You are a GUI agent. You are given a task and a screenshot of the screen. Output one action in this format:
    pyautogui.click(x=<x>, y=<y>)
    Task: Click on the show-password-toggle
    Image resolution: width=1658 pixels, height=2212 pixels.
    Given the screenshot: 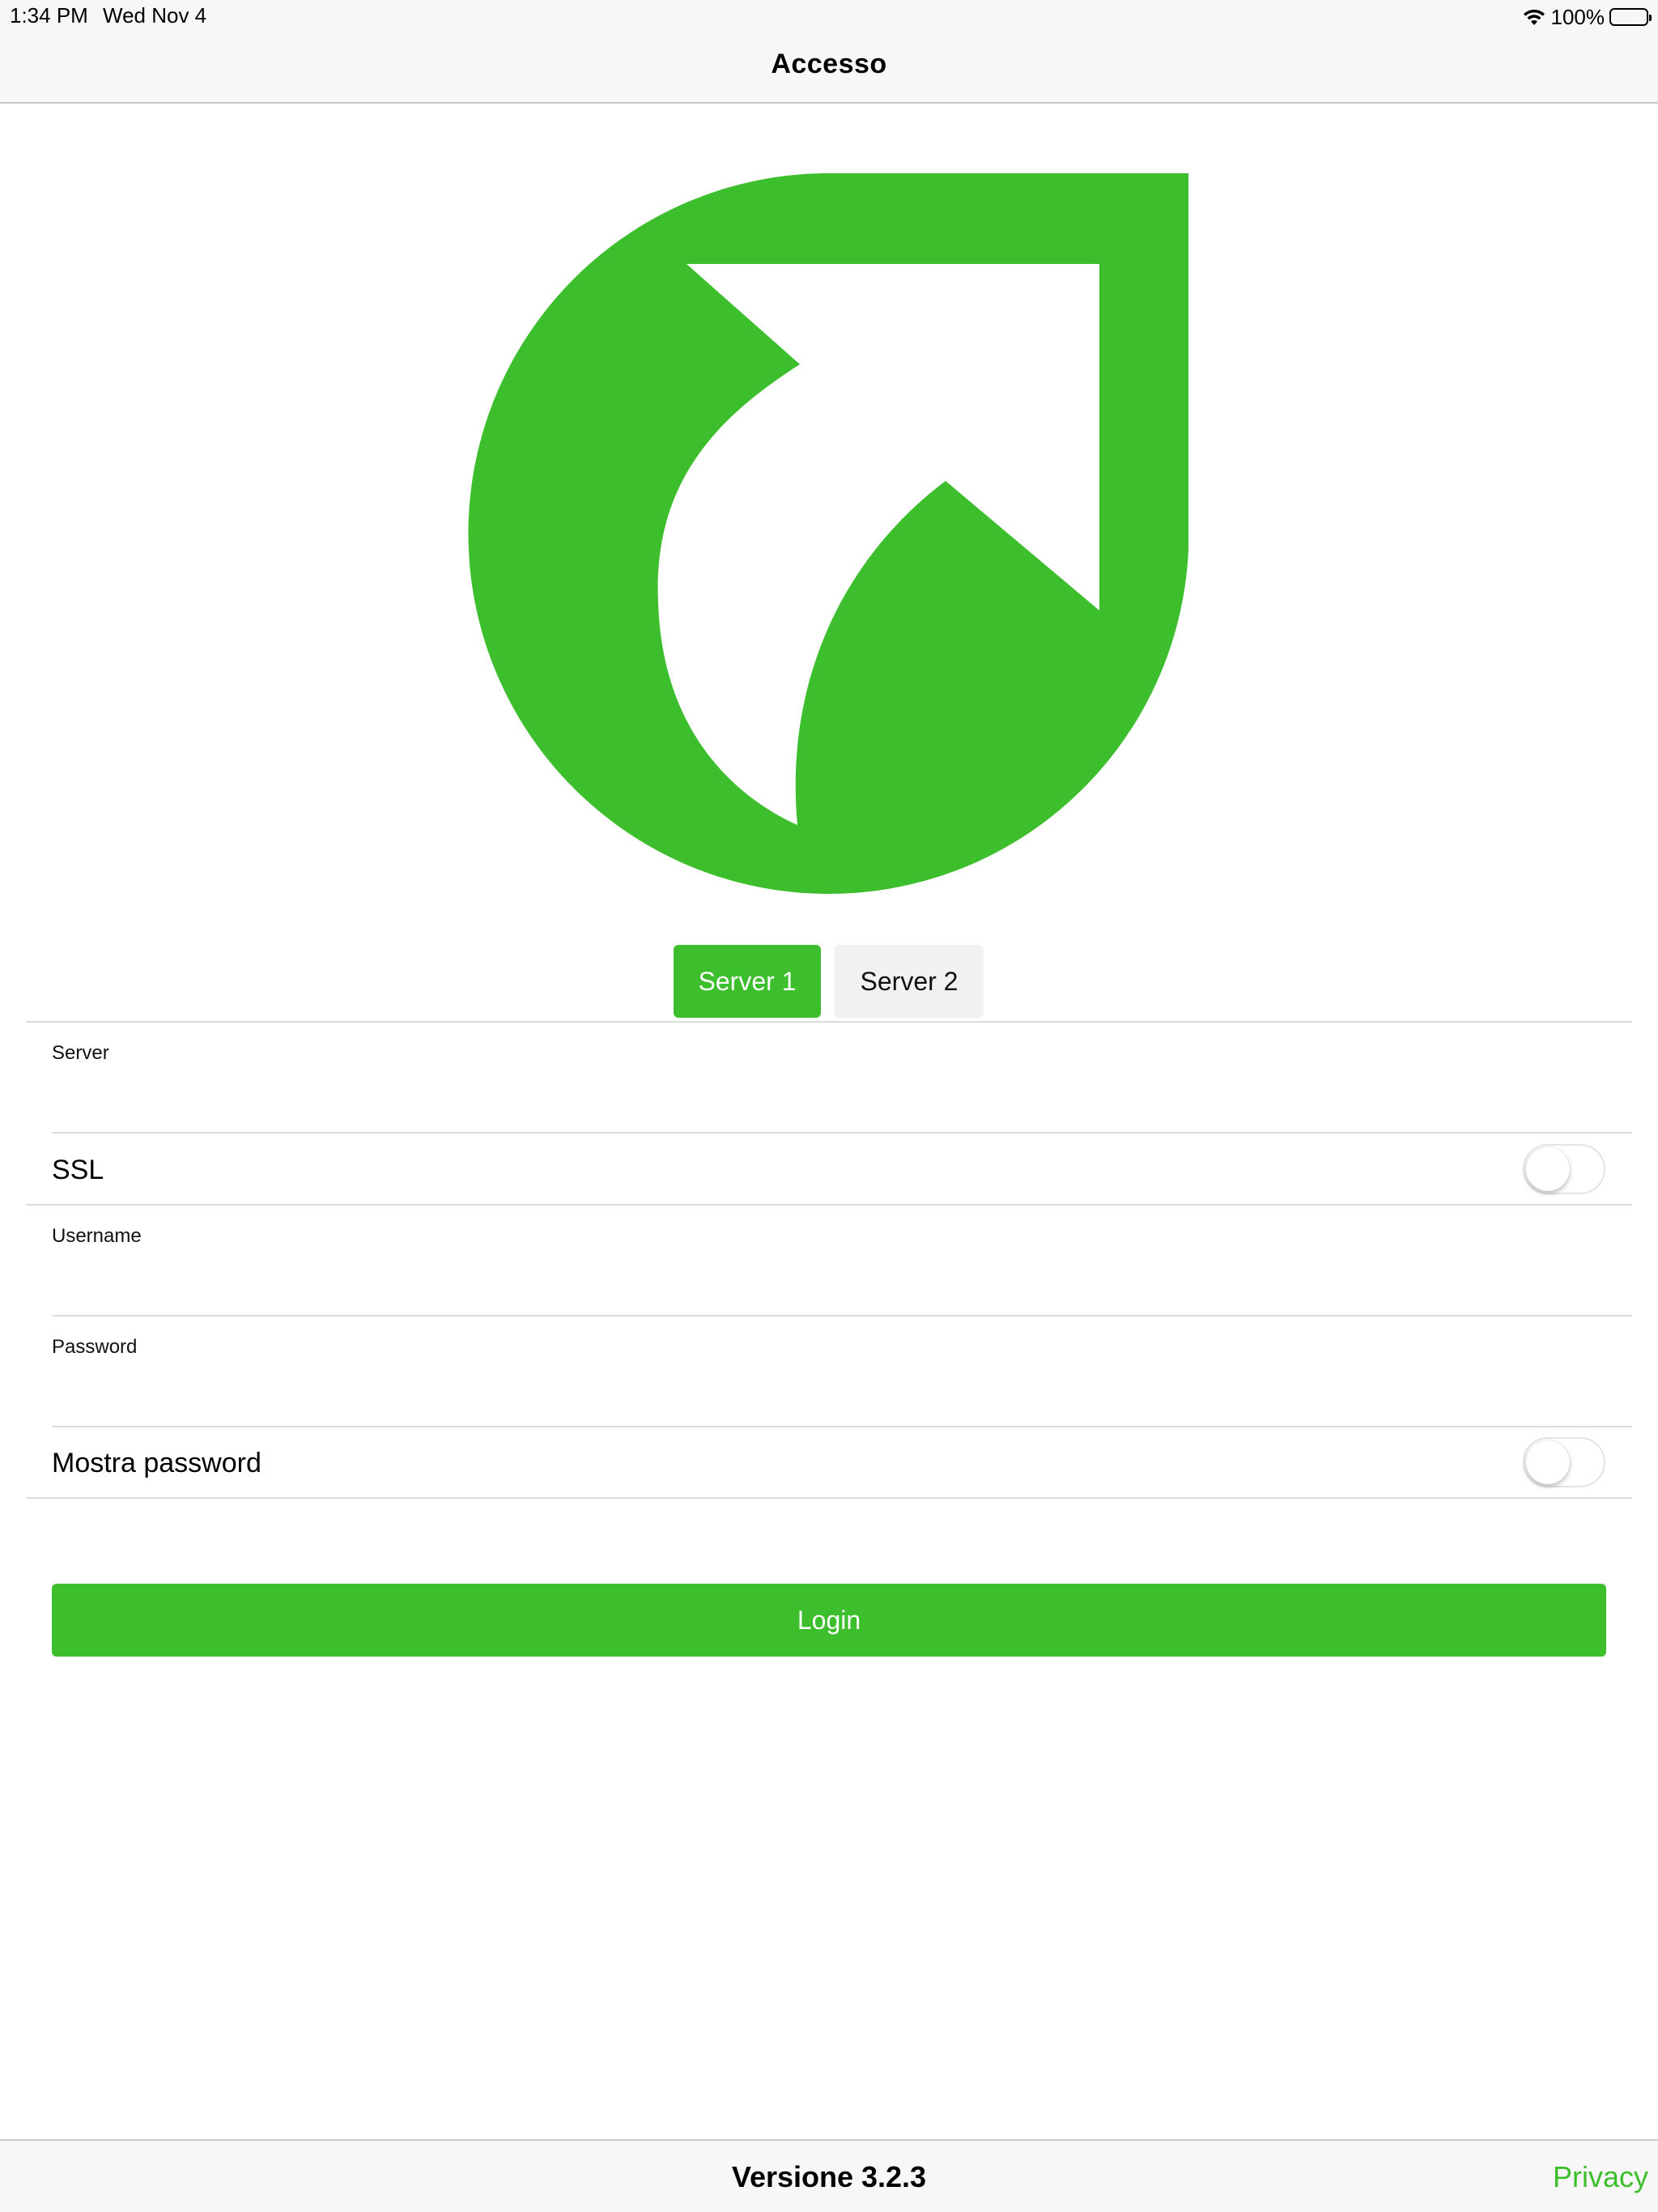 What is the action you would take?
    pyautogui.click(x=1564, y=1462)
    